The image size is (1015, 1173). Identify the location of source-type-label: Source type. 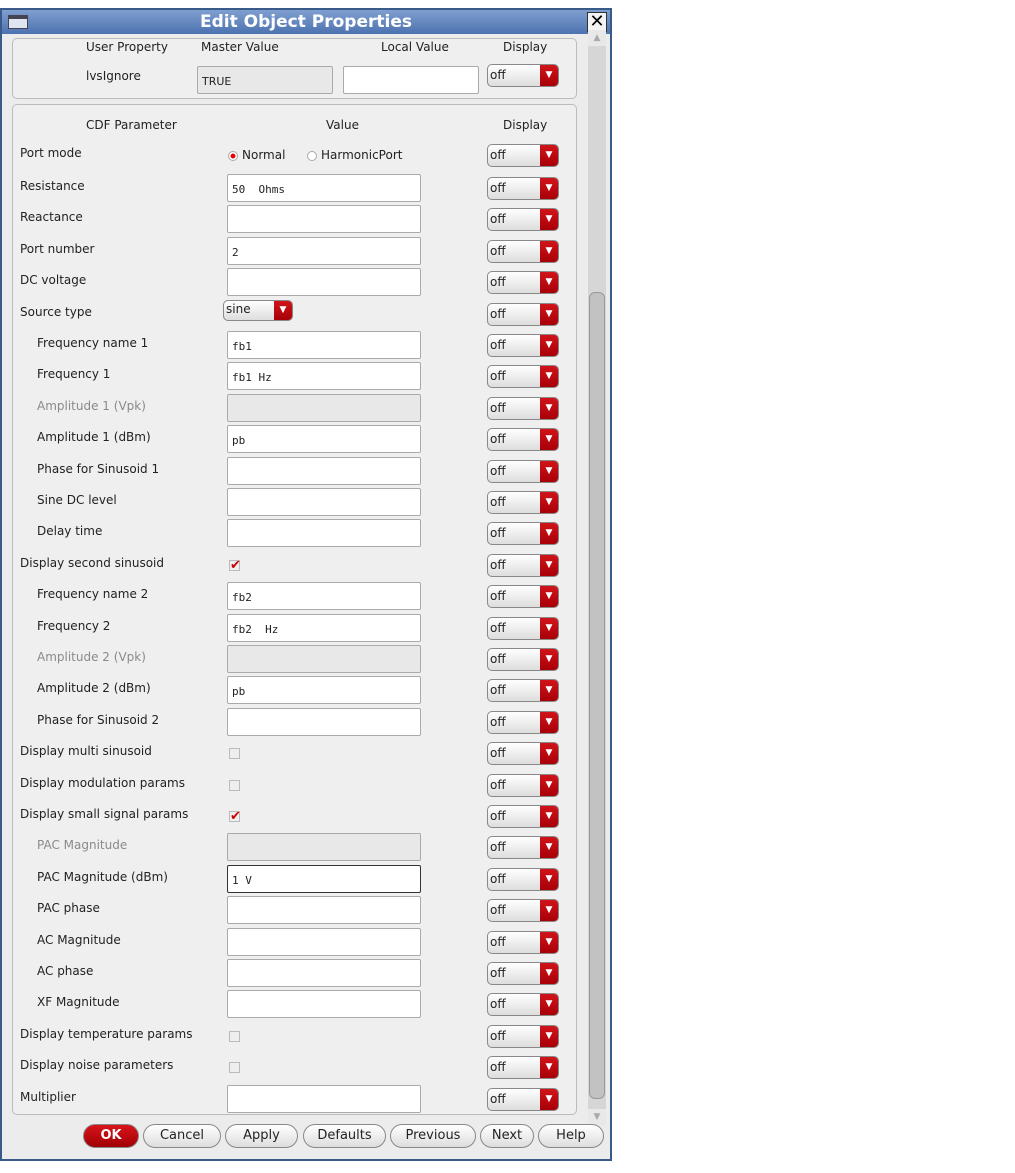
(56, 311).